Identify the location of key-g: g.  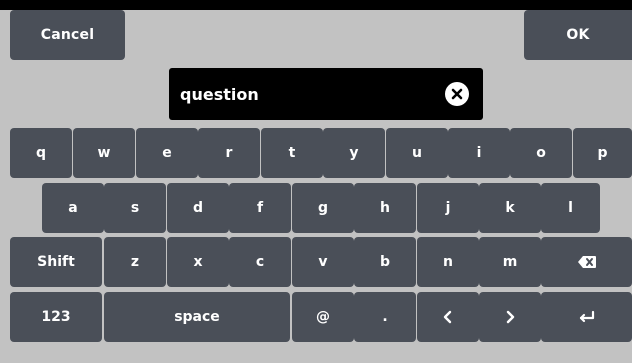
(323, 208).